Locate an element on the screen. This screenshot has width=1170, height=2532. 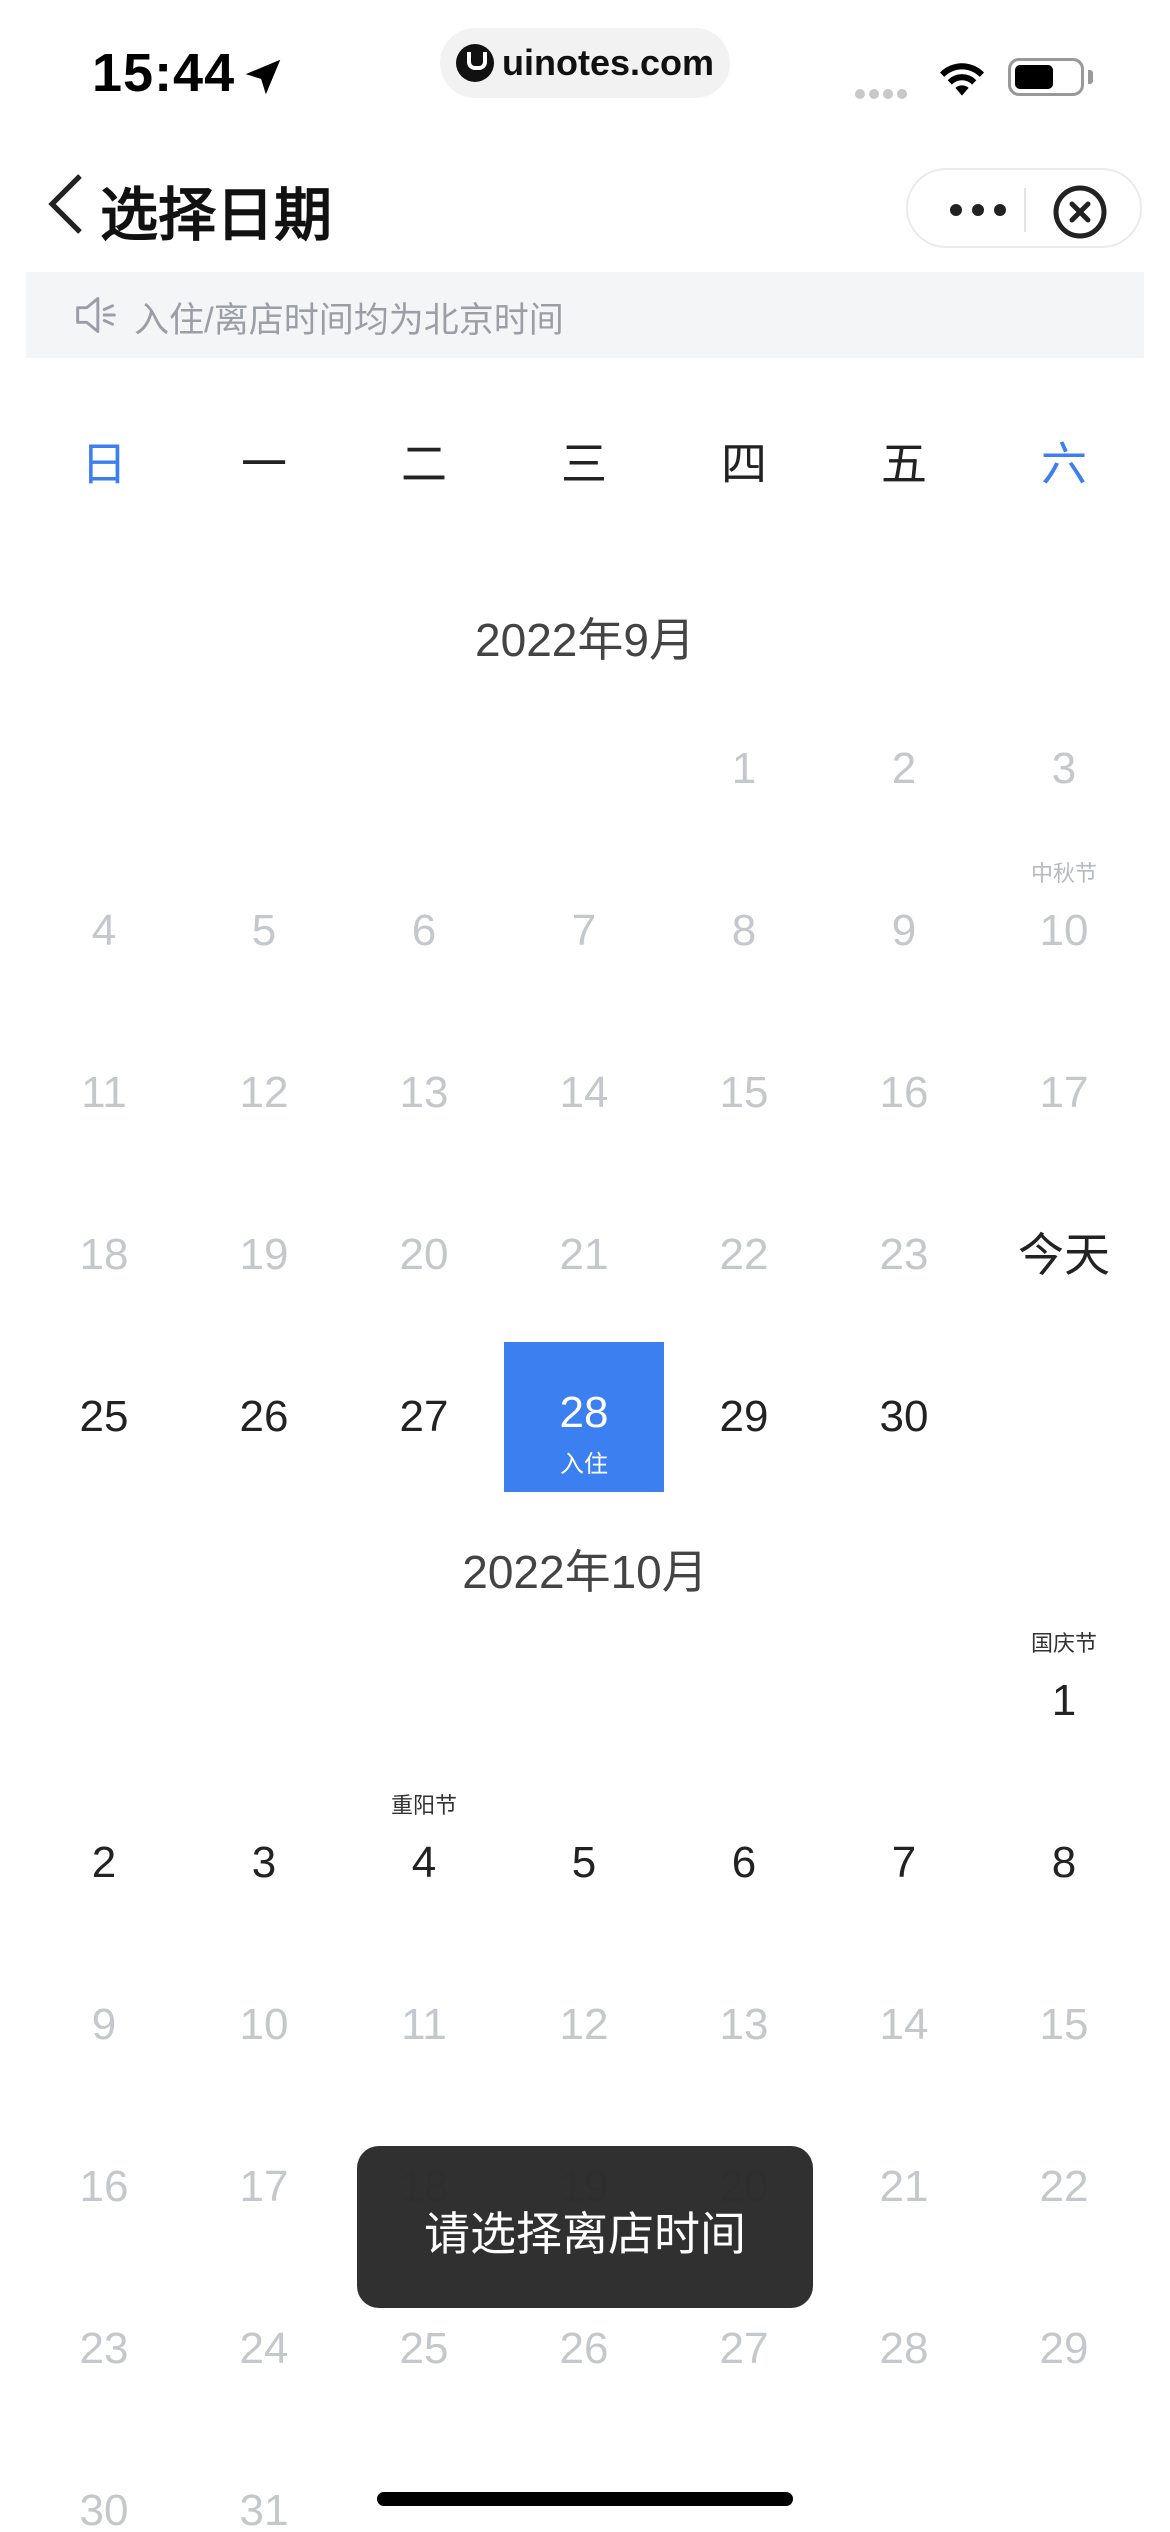
date-number: 10 is located at coordinates (1064, 930).